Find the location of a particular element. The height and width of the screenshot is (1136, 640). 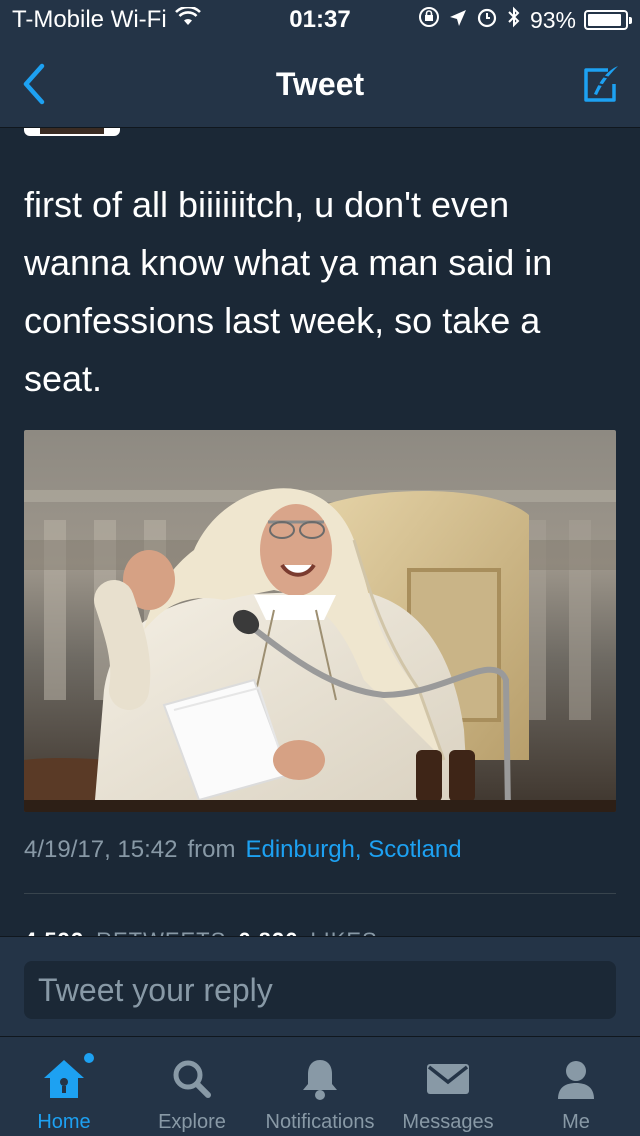

nav-bar: Tweet is located at coordinates (320, 84).